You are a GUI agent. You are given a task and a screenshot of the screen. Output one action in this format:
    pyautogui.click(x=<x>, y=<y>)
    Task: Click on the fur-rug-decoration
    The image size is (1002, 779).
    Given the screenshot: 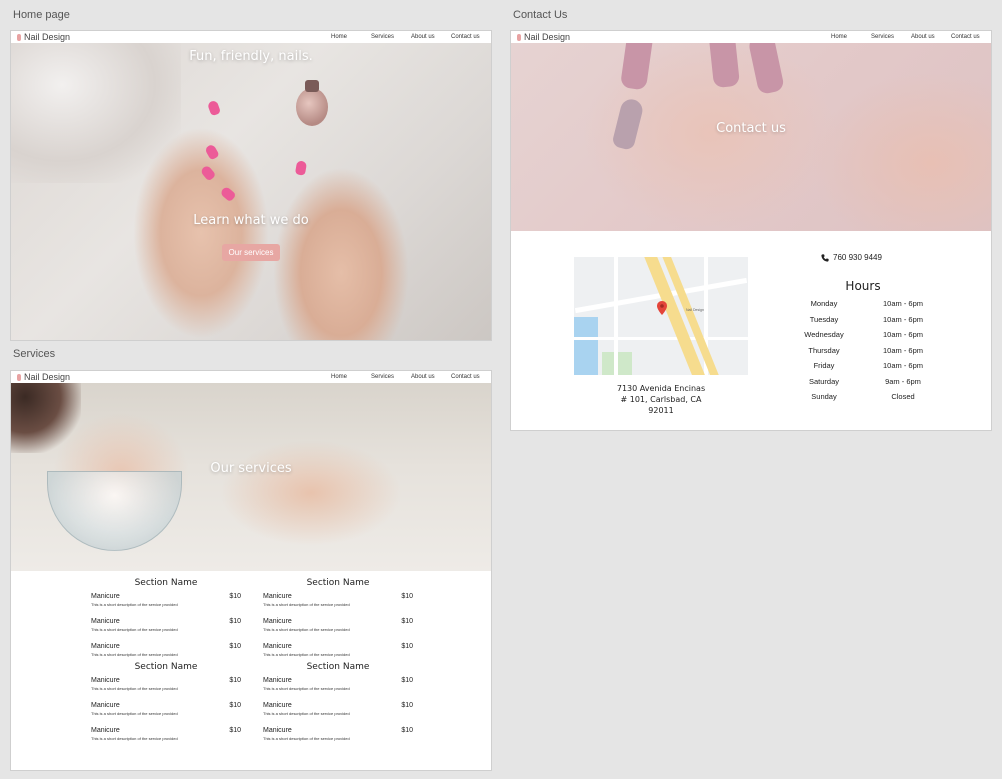 What is the action you would take?
    pyautogui.click(x=96, y=113)
    